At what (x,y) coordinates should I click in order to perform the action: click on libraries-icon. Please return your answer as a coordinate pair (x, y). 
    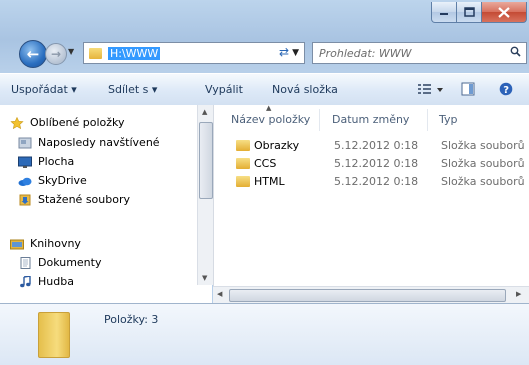
    Looking at the image, I should click on (17, 244).